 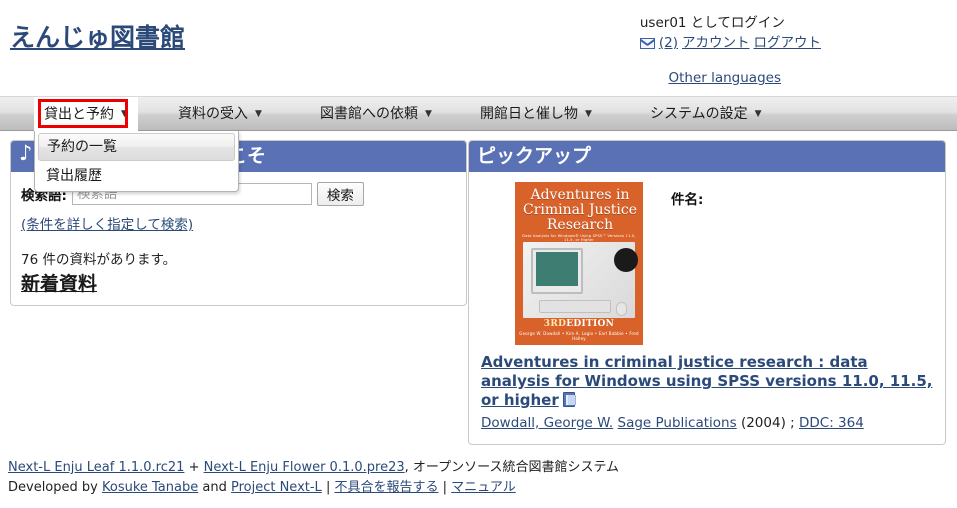 I want to click on cover-edition-text: 3RDEDITION, so click(x=579, y=324).